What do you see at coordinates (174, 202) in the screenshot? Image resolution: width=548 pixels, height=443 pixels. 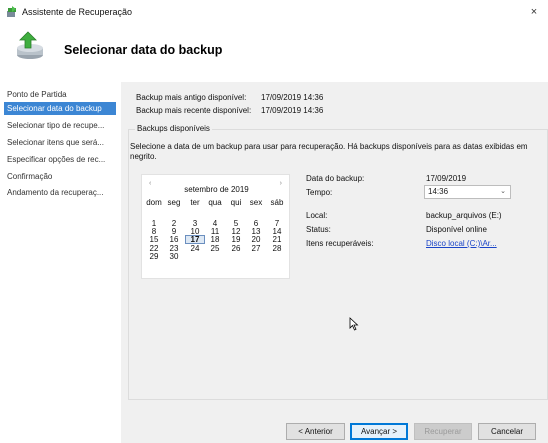 I see `calendar-weekday: seg` at bounding box center [174, 202].